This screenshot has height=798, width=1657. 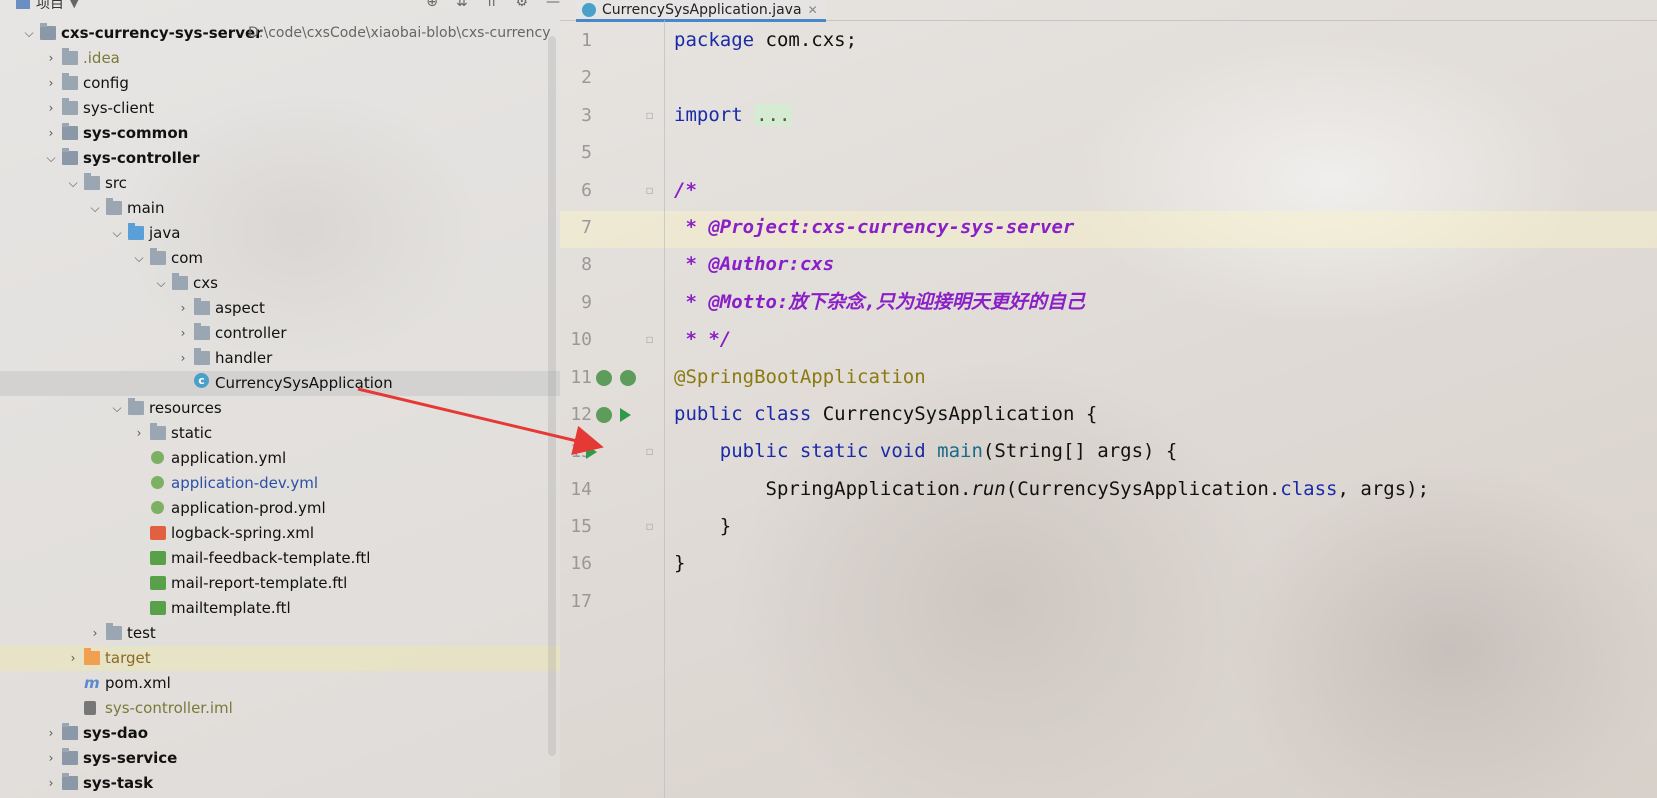 What do you see at coordinates (231, 608) in the screenshot?
I see `tree-item-label: mailtemplate.ftl` at bounding box center [231, 608].